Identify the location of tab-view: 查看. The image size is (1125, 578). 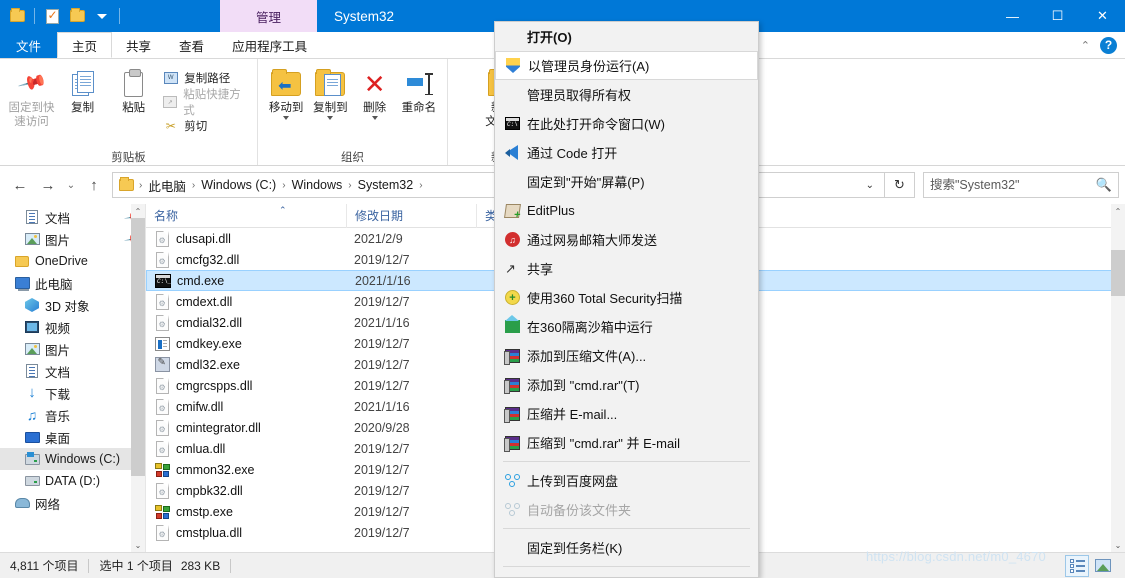
(191, 45).